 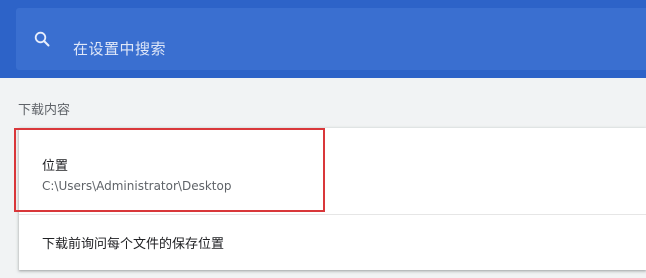 What do you see at coordinates (133, 244) in the screenshot?
I see `ask-save-location-label: 下载前询问每个文件的保存位置` at bounding box center [133, 244].